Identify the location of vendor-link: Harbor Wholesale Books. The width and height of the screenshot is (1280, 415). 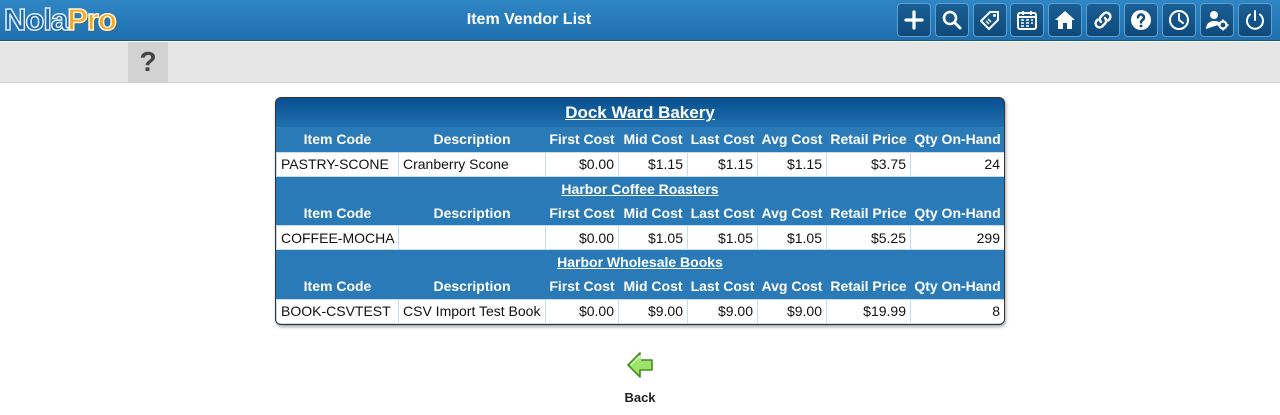
(640, 262).